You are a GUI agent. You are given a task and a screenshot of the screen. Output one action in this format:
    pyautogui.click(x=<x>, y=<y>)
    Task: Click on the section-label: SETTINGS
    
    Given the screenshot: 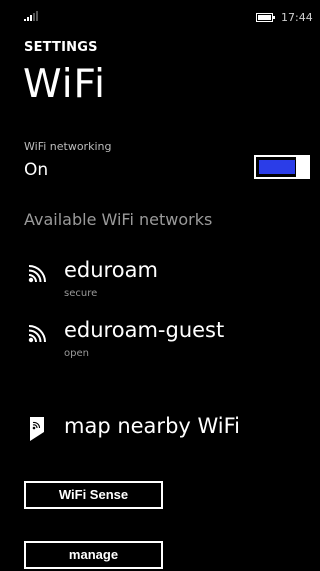 What is the action you would take?
    pyautogui.click(x=61, y=47)
    